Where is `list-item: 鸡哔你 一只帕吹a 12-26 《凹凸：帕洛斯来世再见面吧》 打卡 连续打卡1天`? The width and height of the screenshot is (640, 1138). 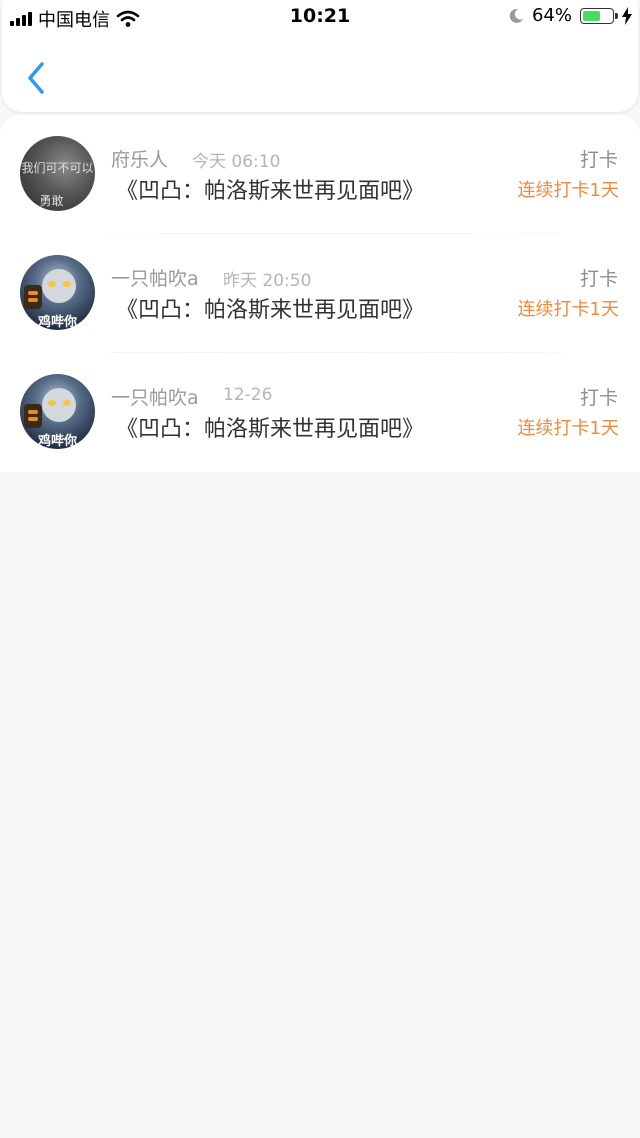
list-item: 鸡哔你 一只帕吹a 12-26 《凹凸：帕洛斯来世再见面吧》 打卡 连续打卡1天 is located at coordinates (320, 412).